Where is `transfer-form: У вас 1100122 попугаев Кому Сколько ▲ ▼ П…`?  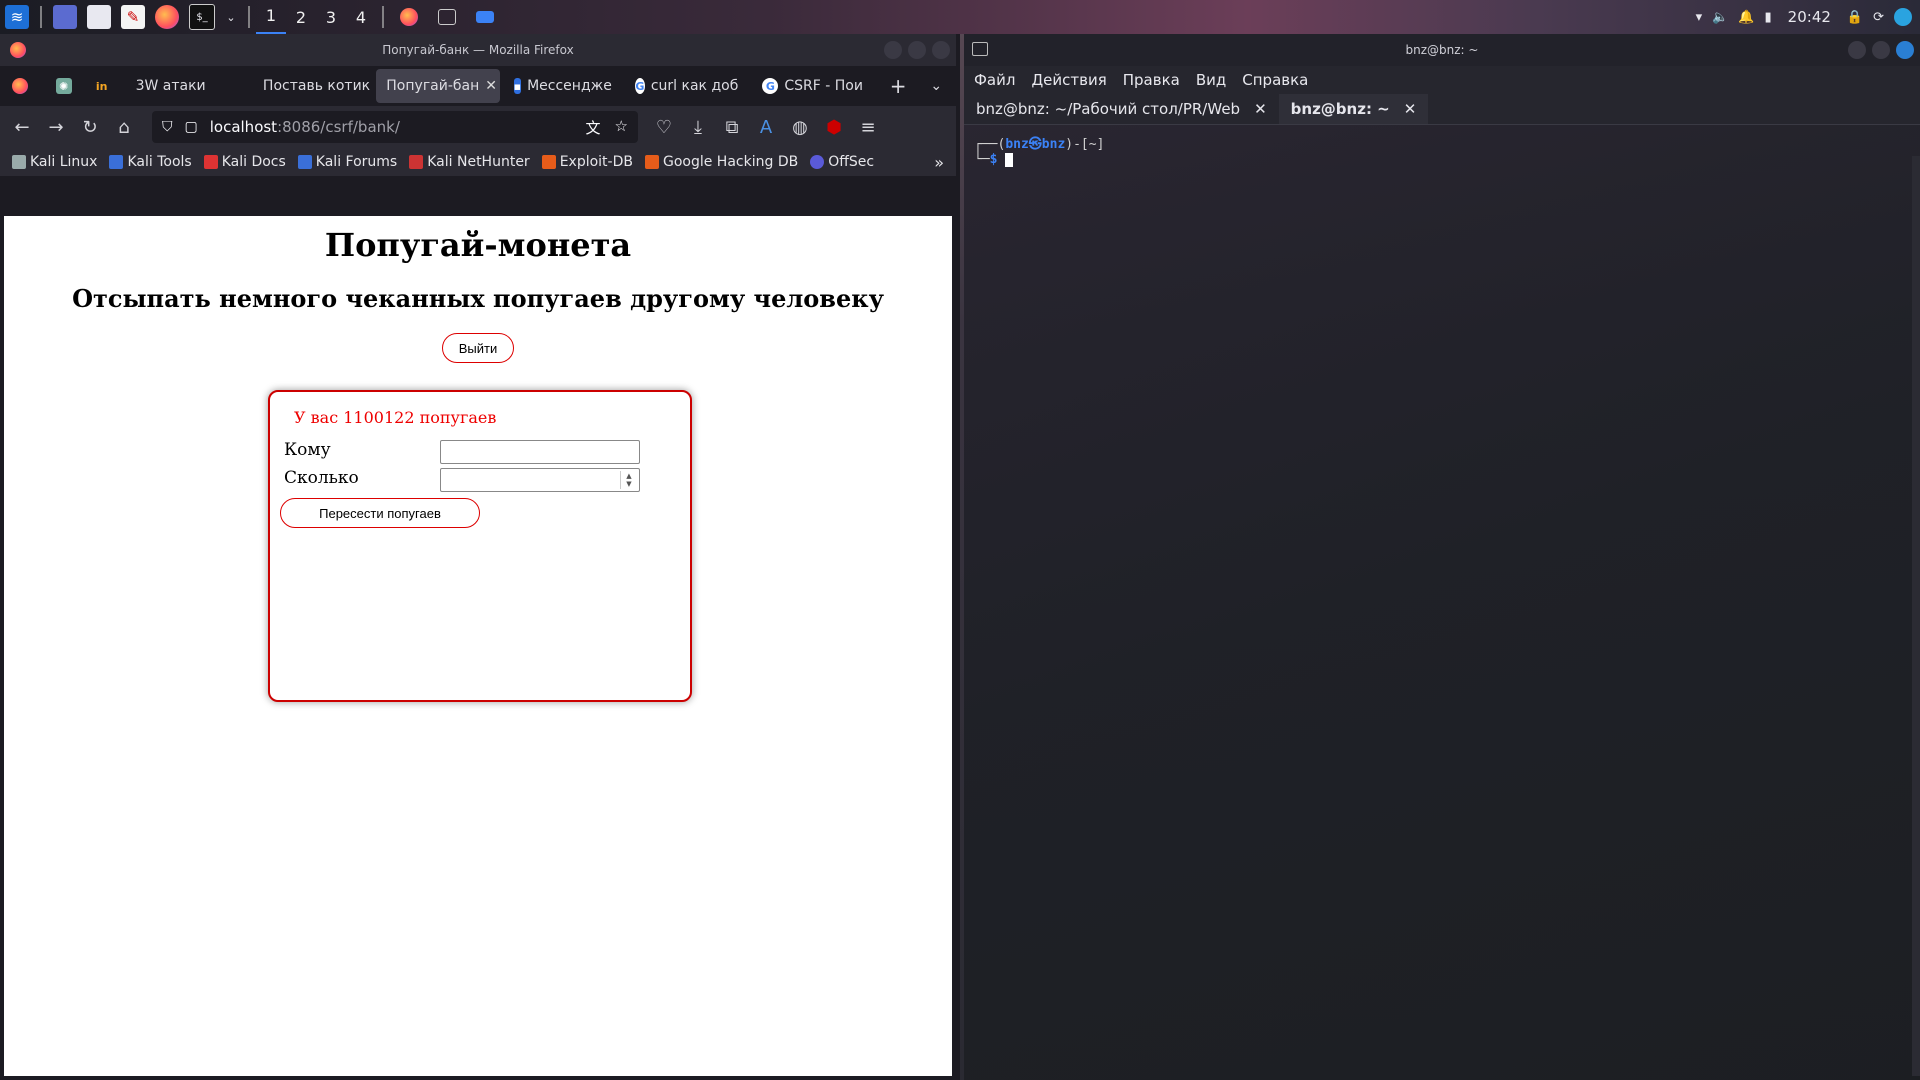 transfer-form: У вас 1100122 попугаев Кому Сколько ▲ ▼ П… is located at coordinates (480, 546).